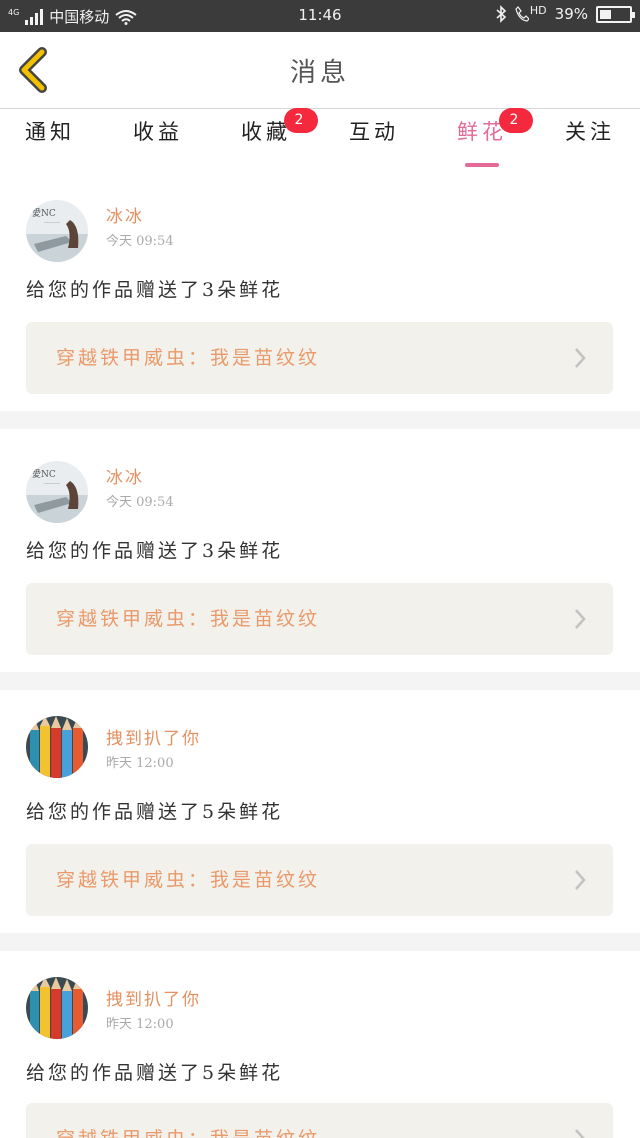 Image resolution: width=640 pixels, height=1138 pixels. I want to click on call-hd-icon: HD, so click(531, 12).